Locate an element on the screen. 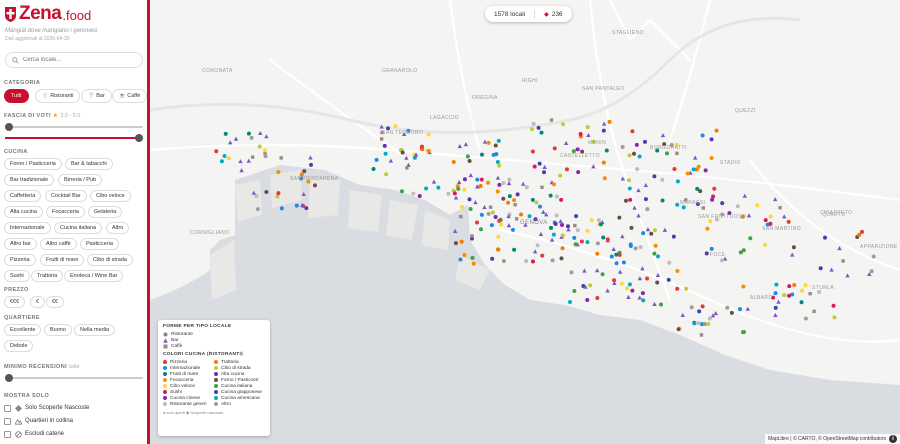 The image size is (900, 444). filter-scoperte-nascoste: Solo Scoperte Nascoste is located at coordinates (46, 408).